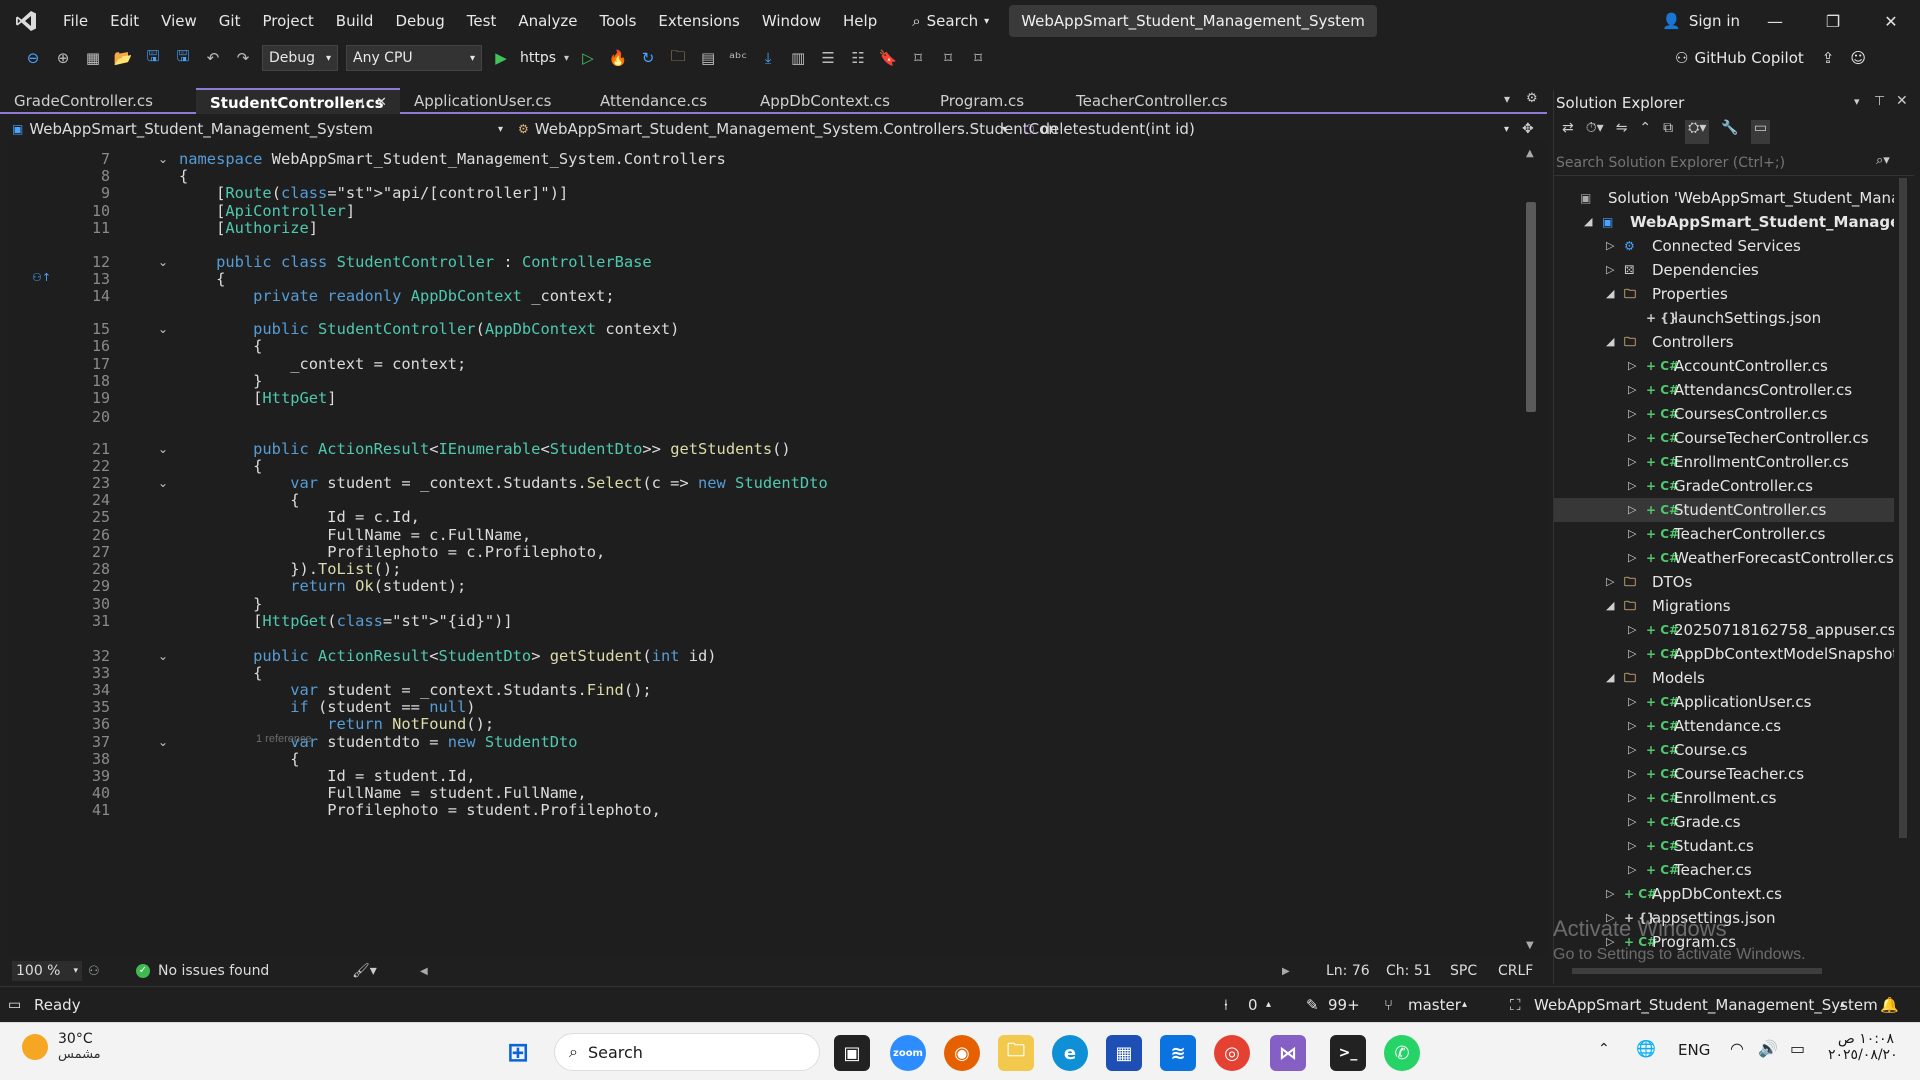  Describe the element at coordinates (124, 21) in the screenshot. I see `menu-edit: Edit` at that location.